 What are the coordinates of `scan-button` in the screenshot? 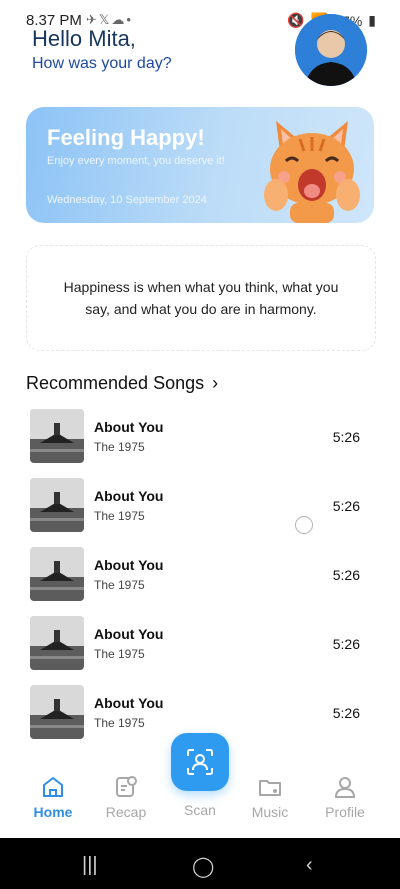 It's located at (200, 762).